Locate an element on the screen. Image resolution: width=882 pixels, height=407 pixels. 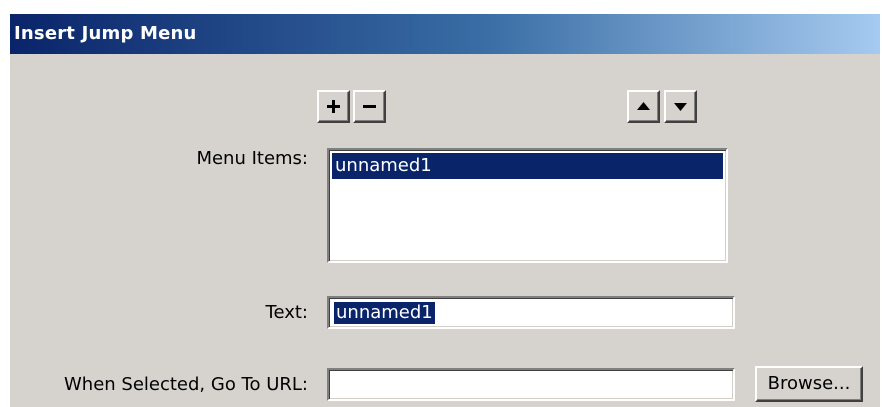
menu-items-list: unnamed1 is located at coordinates (527, 205).